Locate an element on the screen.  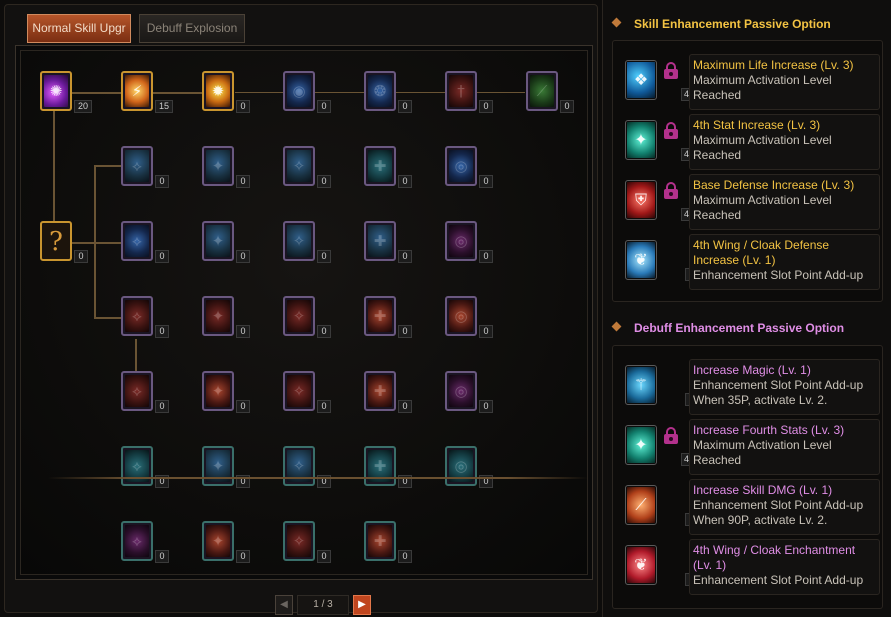
mystery-skill-glyph: ? is located at coordinates (56, 242).